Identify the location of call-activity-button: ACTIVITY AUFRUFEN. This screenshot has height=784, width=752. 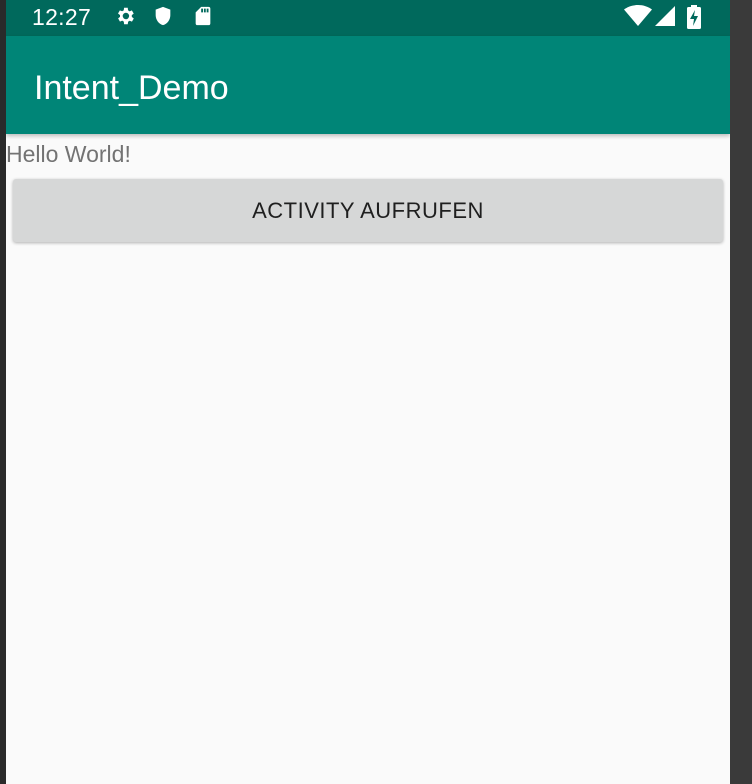
(368, 210).